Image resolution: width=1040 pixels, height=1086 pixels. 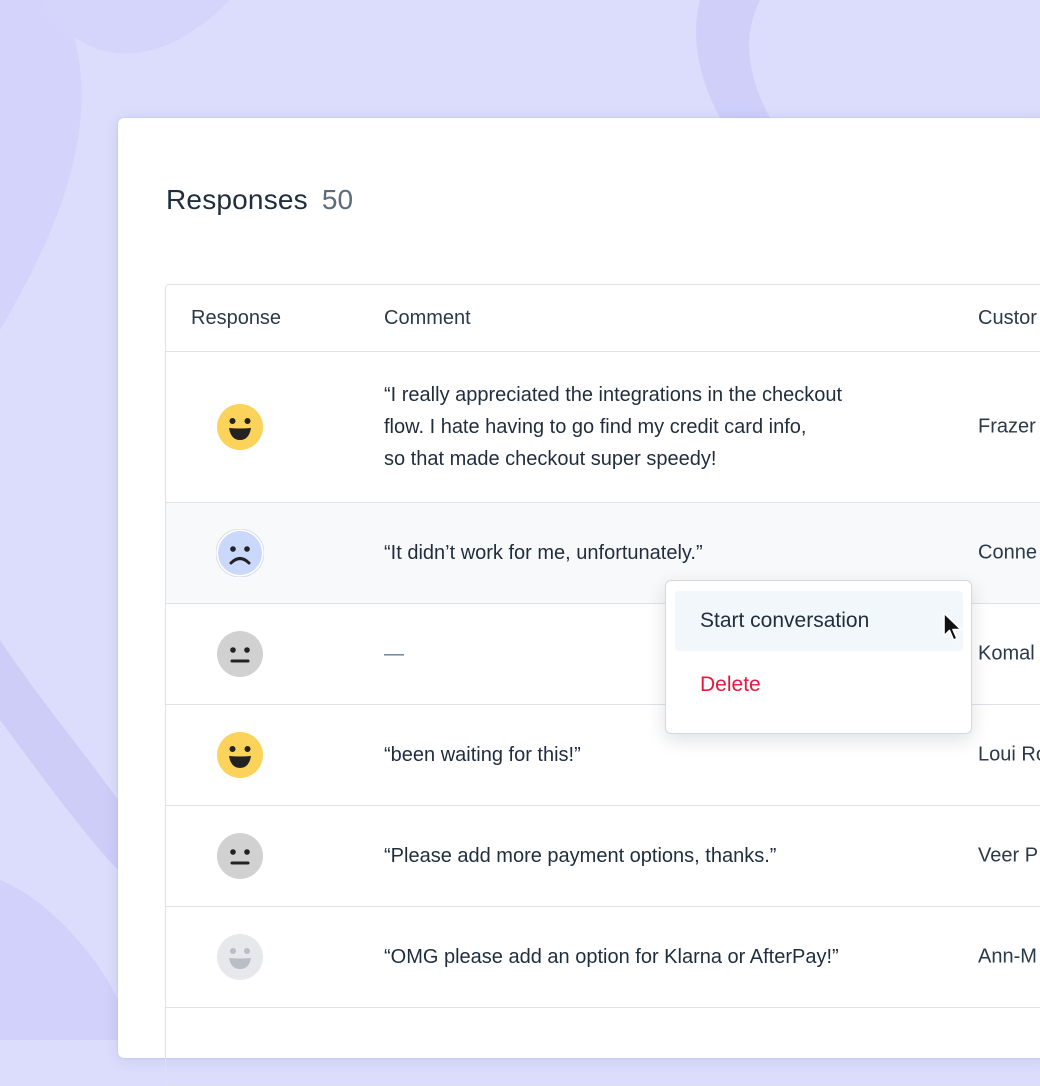 I want to click on comment-text: “been waiting for this!”, so click(x=482, y=755).